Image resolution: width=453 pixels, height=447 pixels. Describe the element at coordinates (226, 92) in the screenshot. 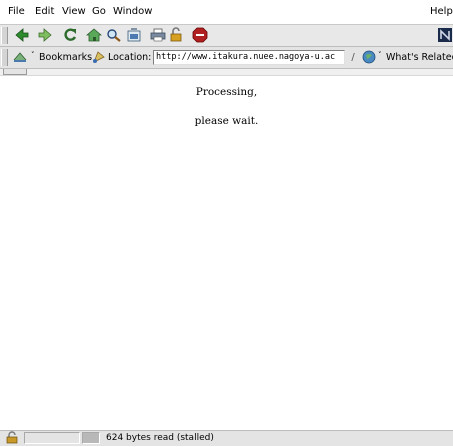

I see `processing-text: Processing,` at that location.